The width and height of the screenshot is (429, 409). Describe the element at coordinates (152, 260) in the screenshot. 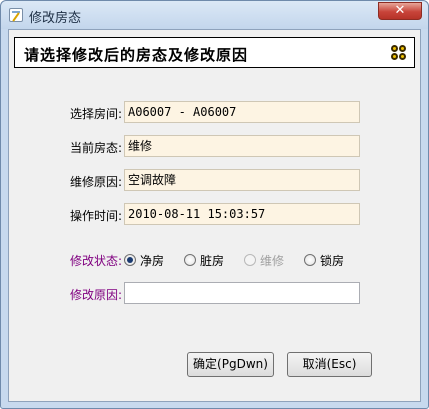

I see `radio-label: 净房` at that location.